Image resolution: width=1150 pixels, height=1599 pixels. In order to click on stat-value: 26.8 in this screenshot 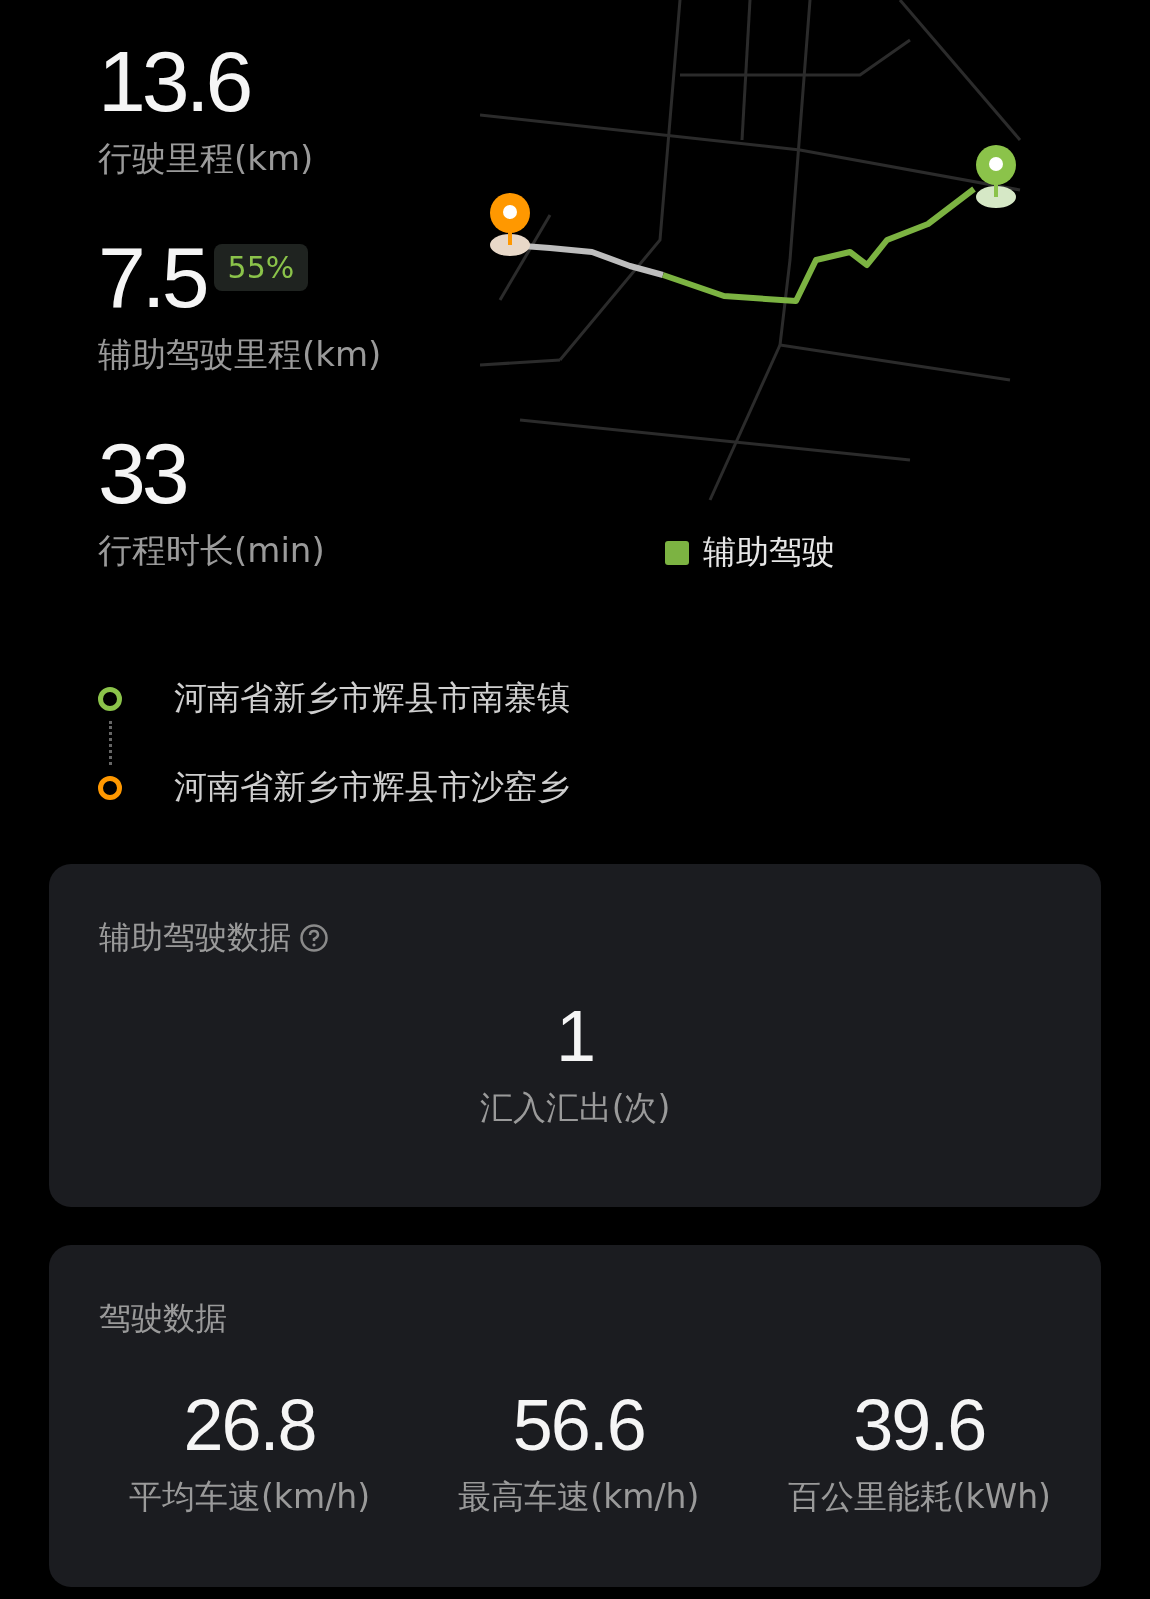, I will do `click(249, 1425)`.